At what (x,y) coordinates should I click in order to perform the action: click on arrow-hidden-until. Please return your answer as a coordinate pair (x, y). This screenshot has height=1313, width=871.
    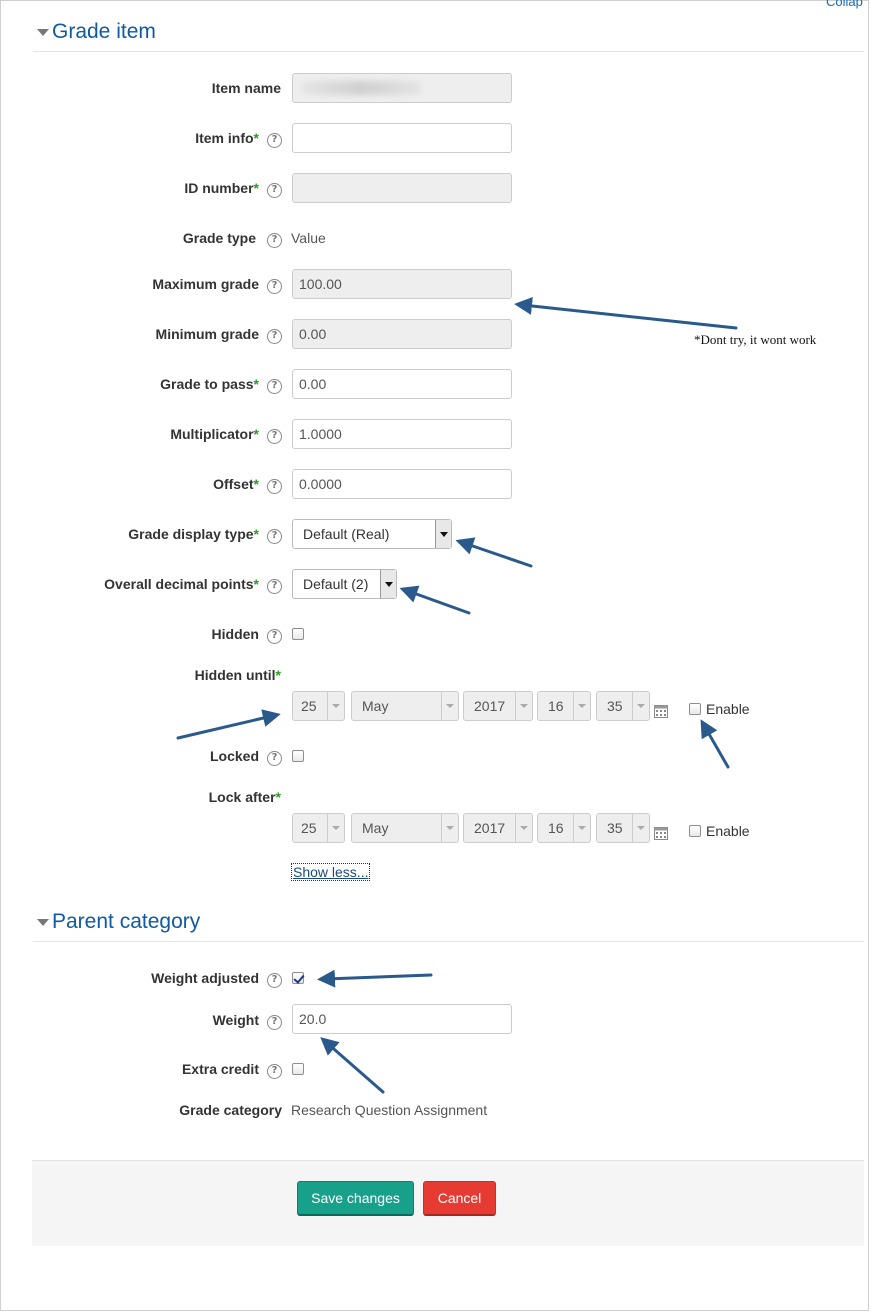
    Looking at the image, I should click on (228, 724).